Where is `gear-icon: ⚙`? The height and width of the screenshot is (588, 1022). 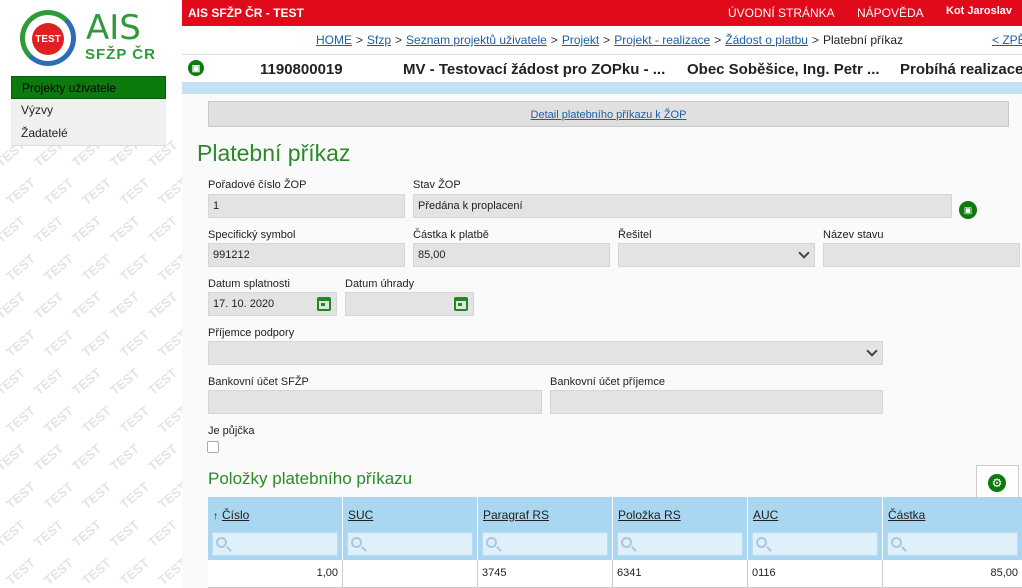
gear-icon: ⚙ is located at coordinates (997, 483).